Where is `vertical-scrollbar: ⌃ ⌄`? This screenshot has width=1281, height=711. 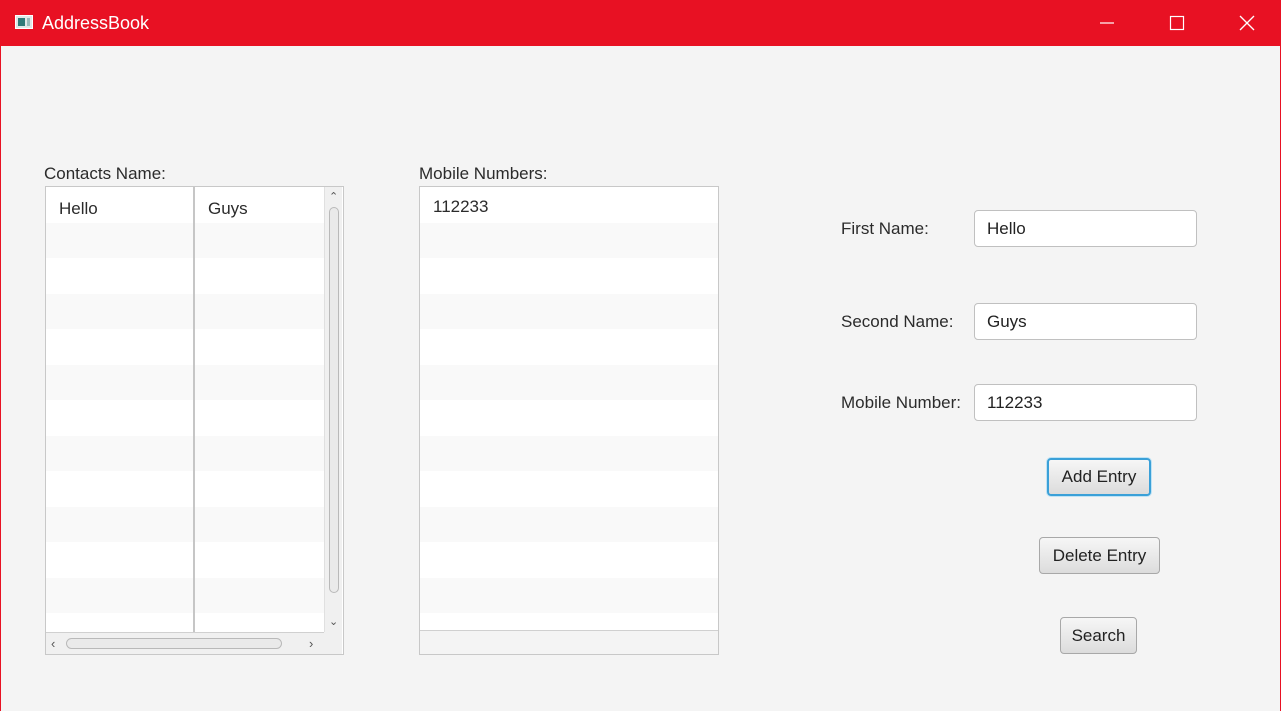
vertical-scrollbar: ⌃ ⌄ is located at coordinates (333, 409).